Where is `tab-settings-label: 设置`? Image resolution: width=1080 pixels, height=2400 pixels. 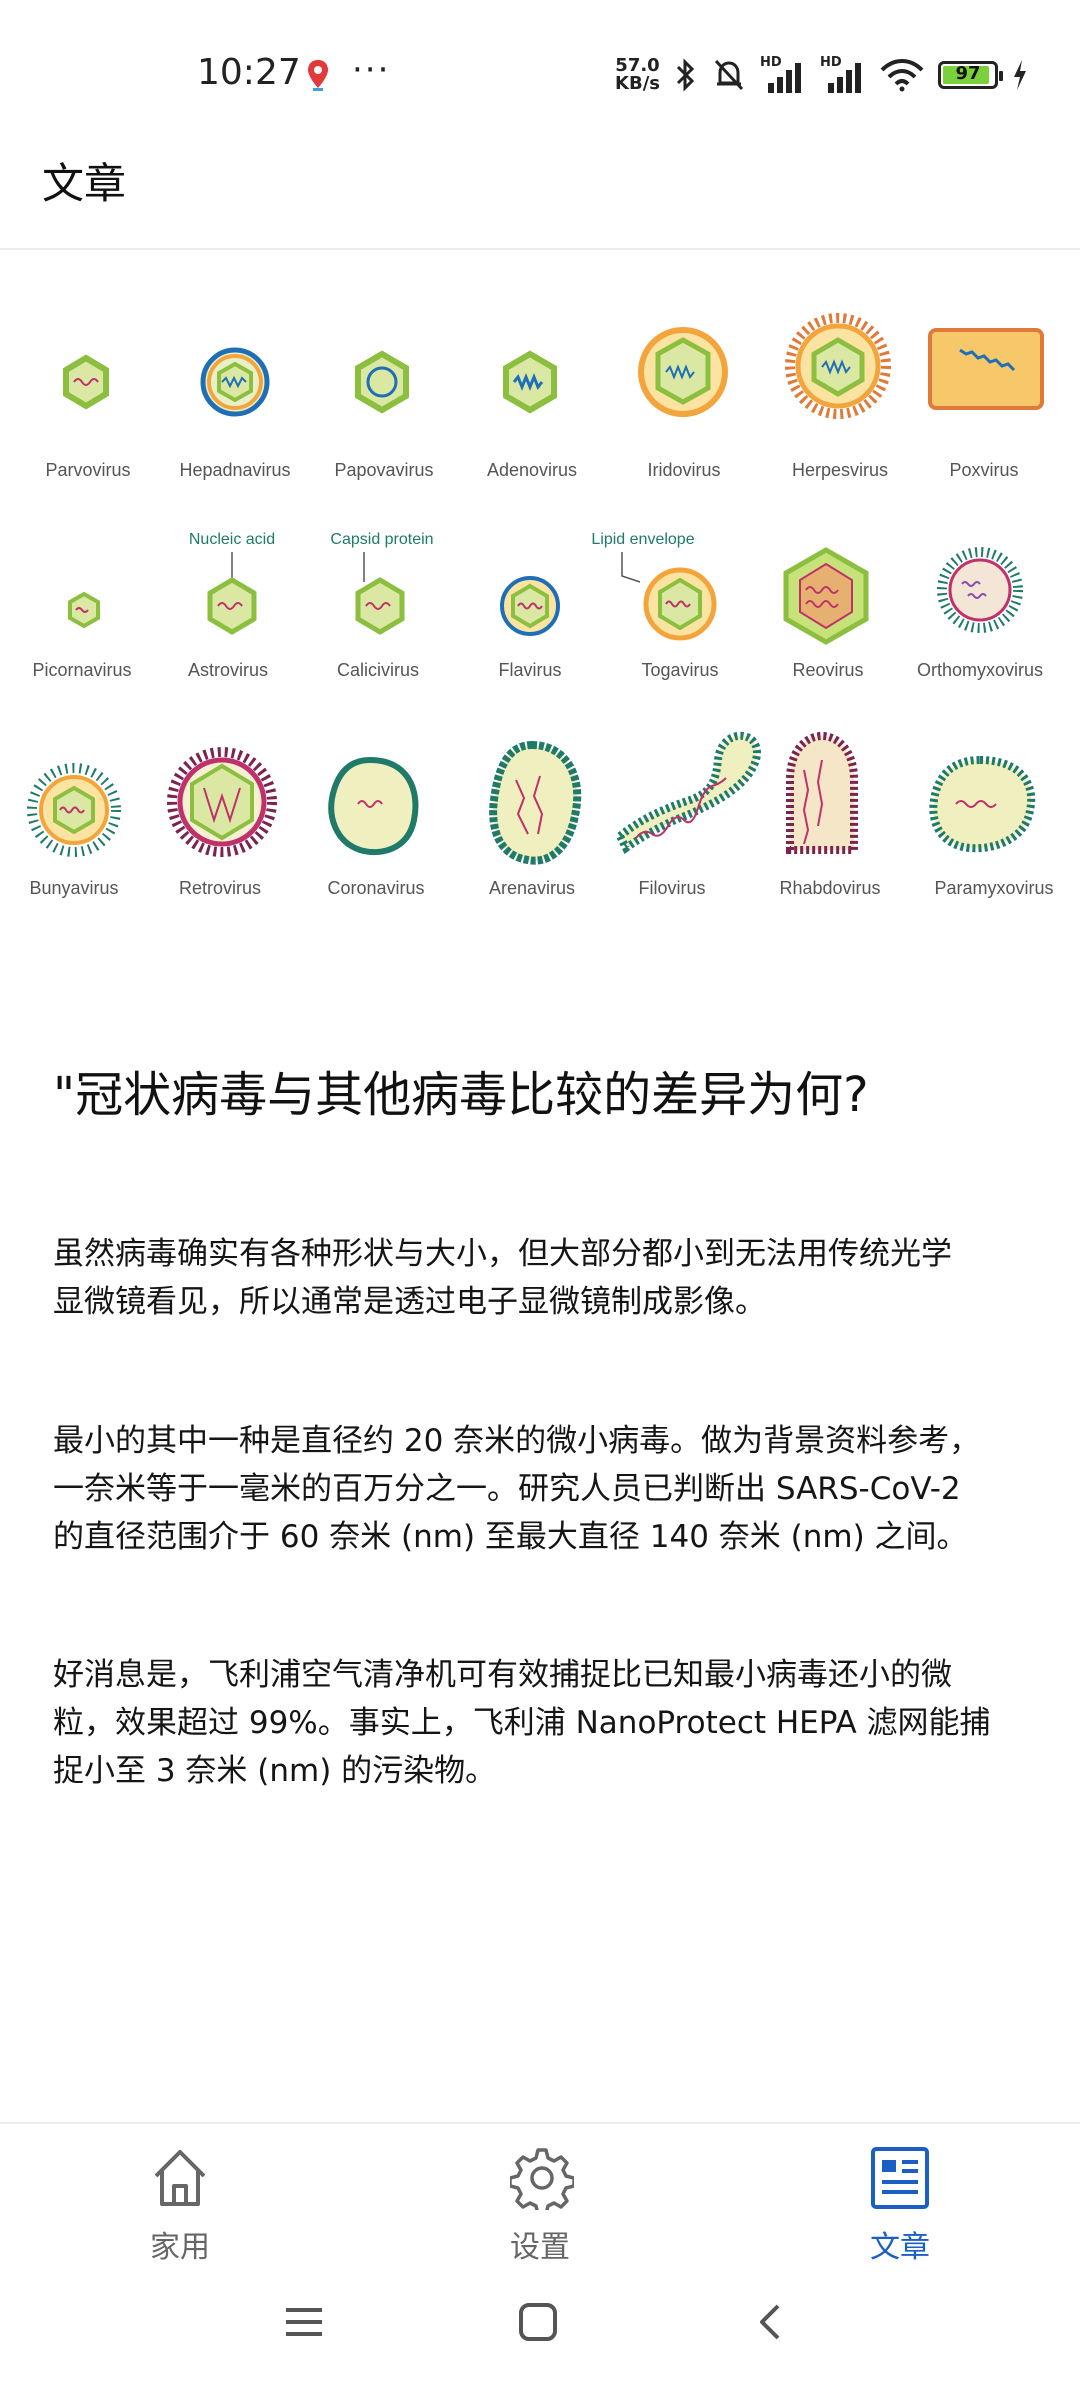 tab-settings-label: 设置 is located at coordinates (540, 2247).